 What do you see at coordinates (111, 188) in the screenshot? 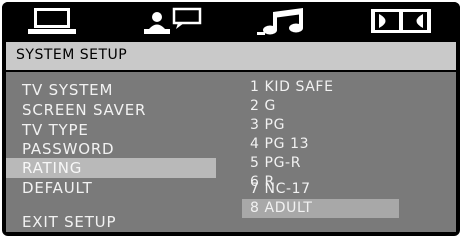
I see `menu-item-default: DEFAULT` at bounding box center [111, 188].